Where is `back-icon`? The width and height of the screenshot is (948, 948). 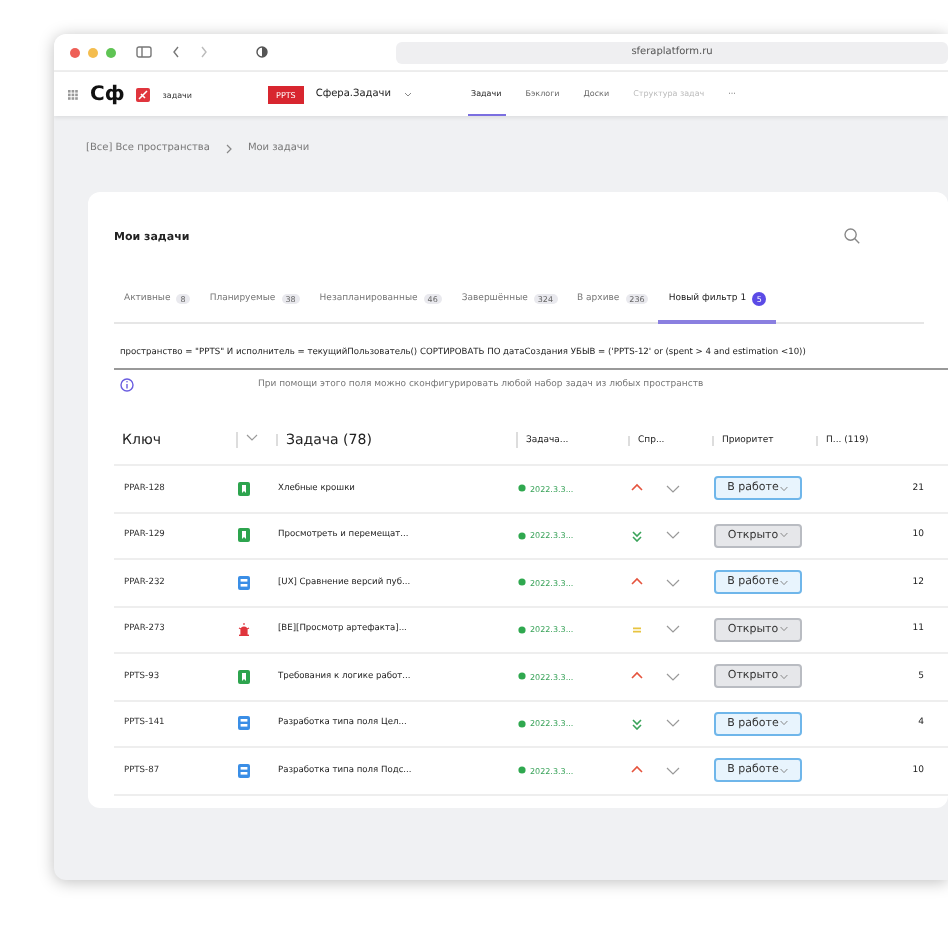
back-icon is located at coordinates (176, 52).